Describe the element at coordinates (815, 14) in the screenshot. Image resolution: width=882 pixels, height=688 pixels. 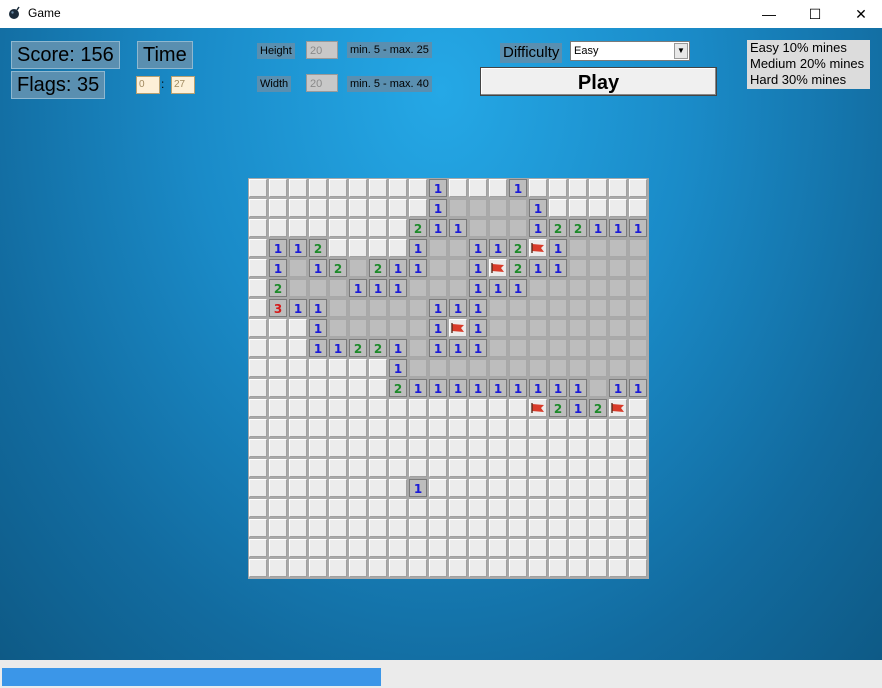
I see `maximize-button: ☐` at that location.